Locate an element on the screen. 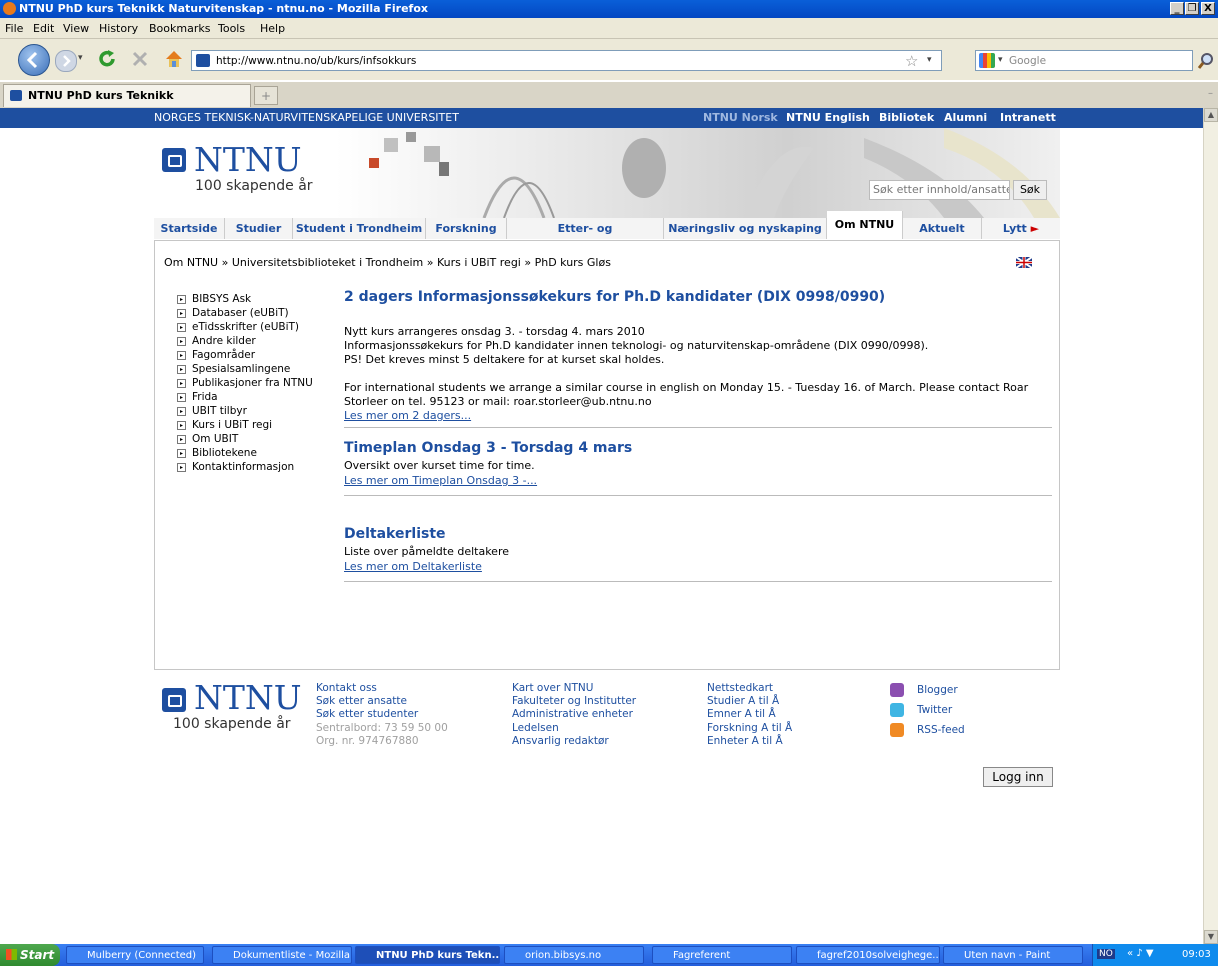 The width and height of the screenshot is (1218, 966). browser-search-box: ▾ Google is located at coordinates (1084, 60).